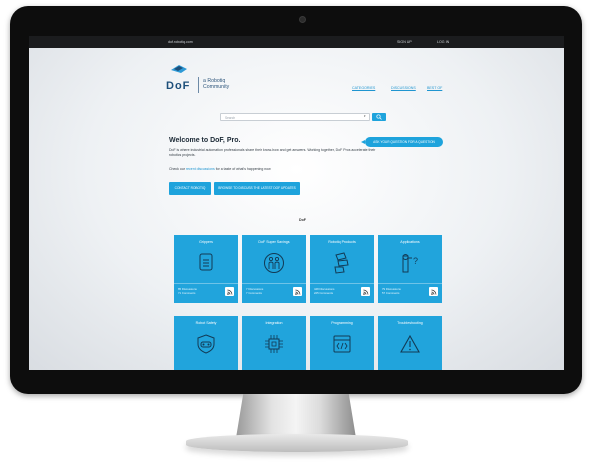  Describe the element at coordinates (242, 169) in the screenshot. I see `check-suffix: for a taste of what's happening now` at that location.